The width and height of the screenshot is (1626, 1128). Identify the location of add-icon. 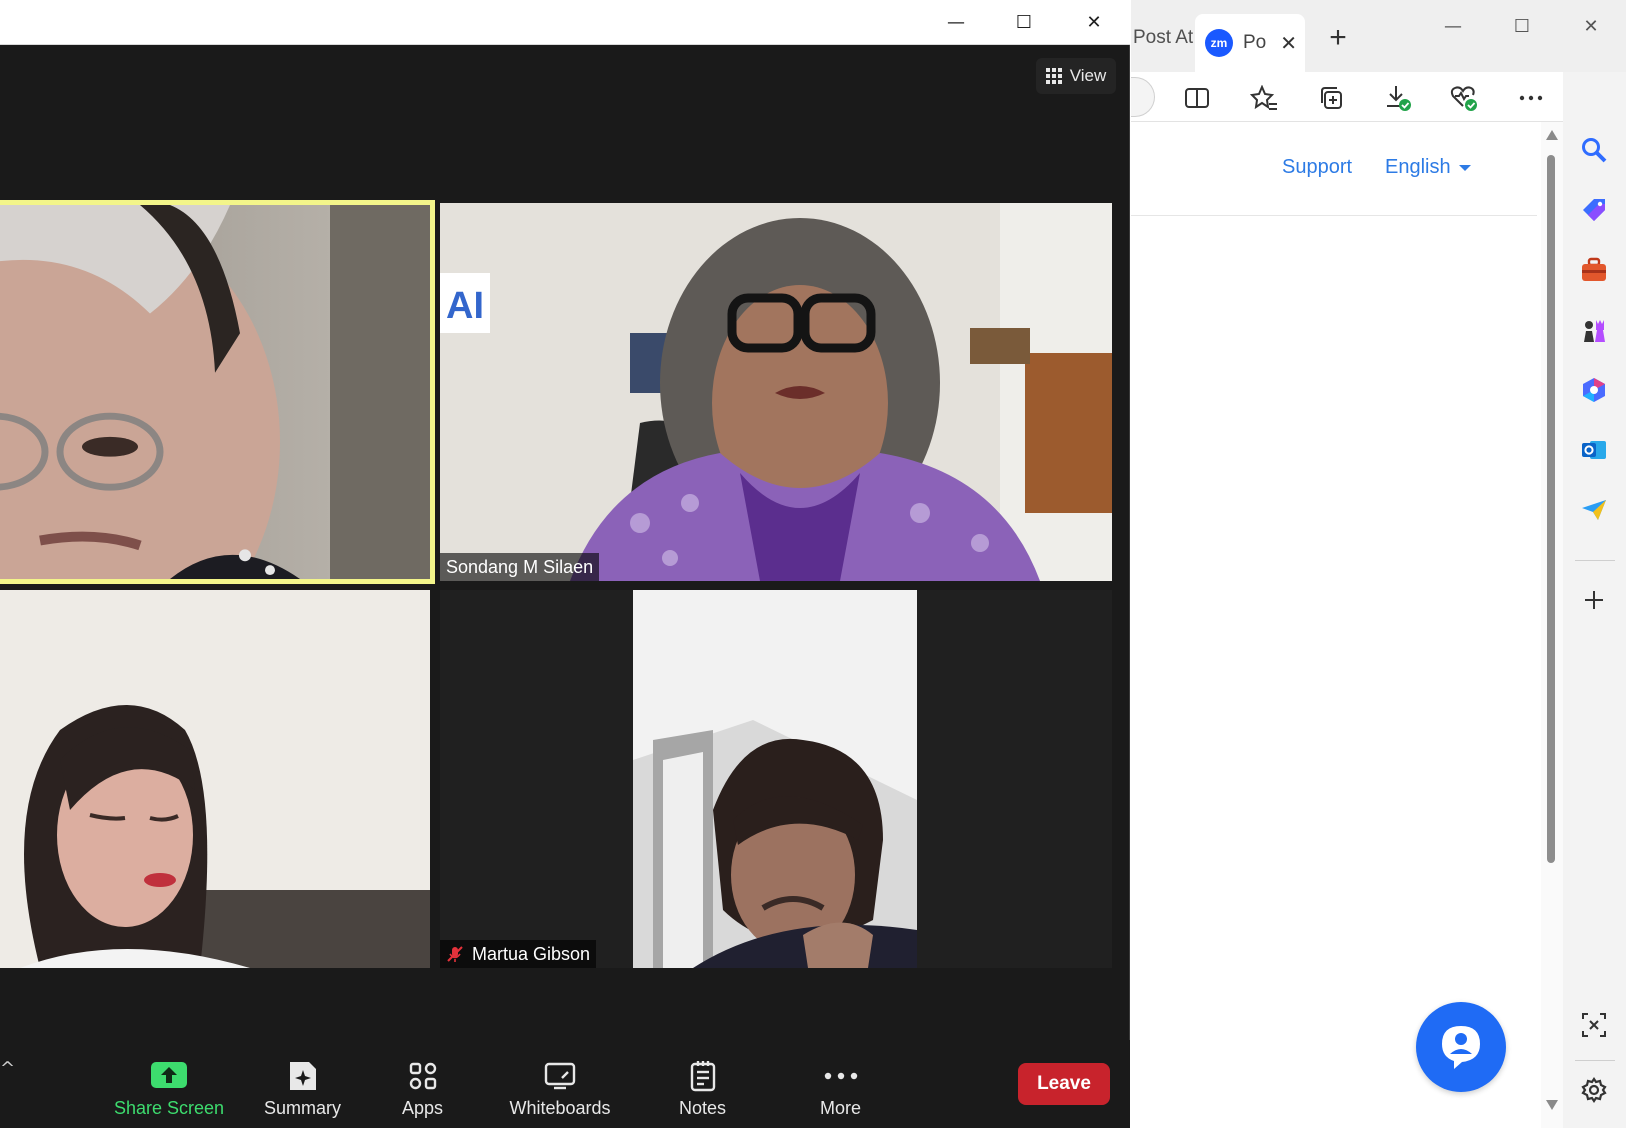
(1594, 600).